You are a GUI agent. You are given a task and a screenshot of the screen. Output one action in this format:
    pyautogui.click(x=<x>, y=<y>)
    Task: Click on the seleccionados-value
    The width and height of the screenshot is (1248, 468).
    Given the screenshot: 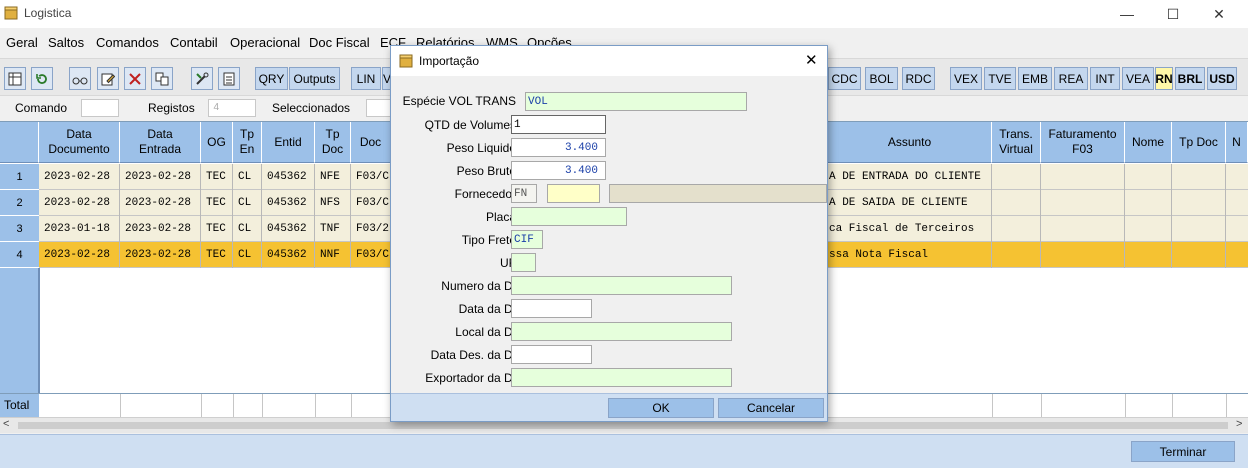 What is the action you would take?
    pyautogui.click(x=379, y=108)
    